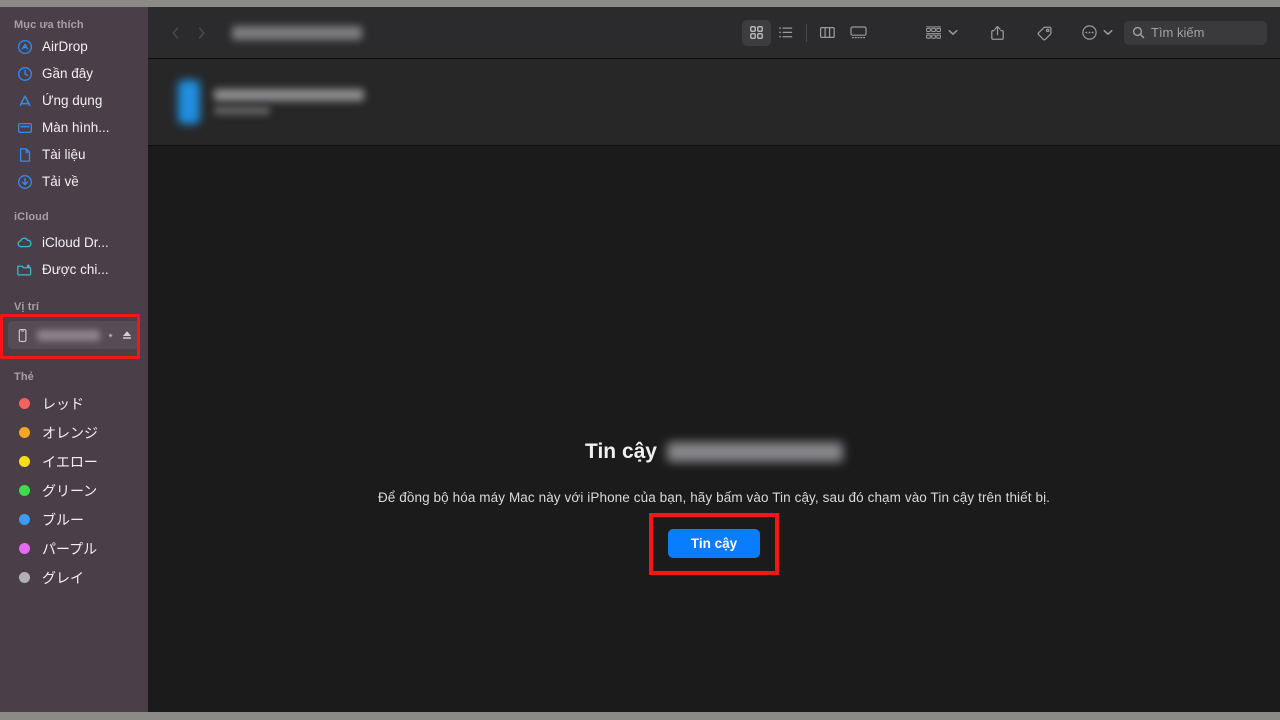 The image size is (1280, 720). I want to click on sidebar-item-recents: Gần đây, so click(74, 73).